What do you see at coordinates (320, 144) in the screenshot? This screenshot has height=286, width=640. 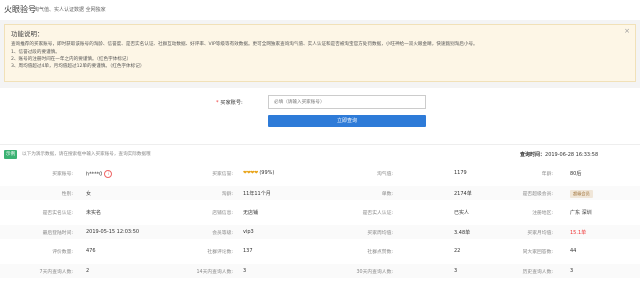 I see `divider` at bounding box center [320, 144].